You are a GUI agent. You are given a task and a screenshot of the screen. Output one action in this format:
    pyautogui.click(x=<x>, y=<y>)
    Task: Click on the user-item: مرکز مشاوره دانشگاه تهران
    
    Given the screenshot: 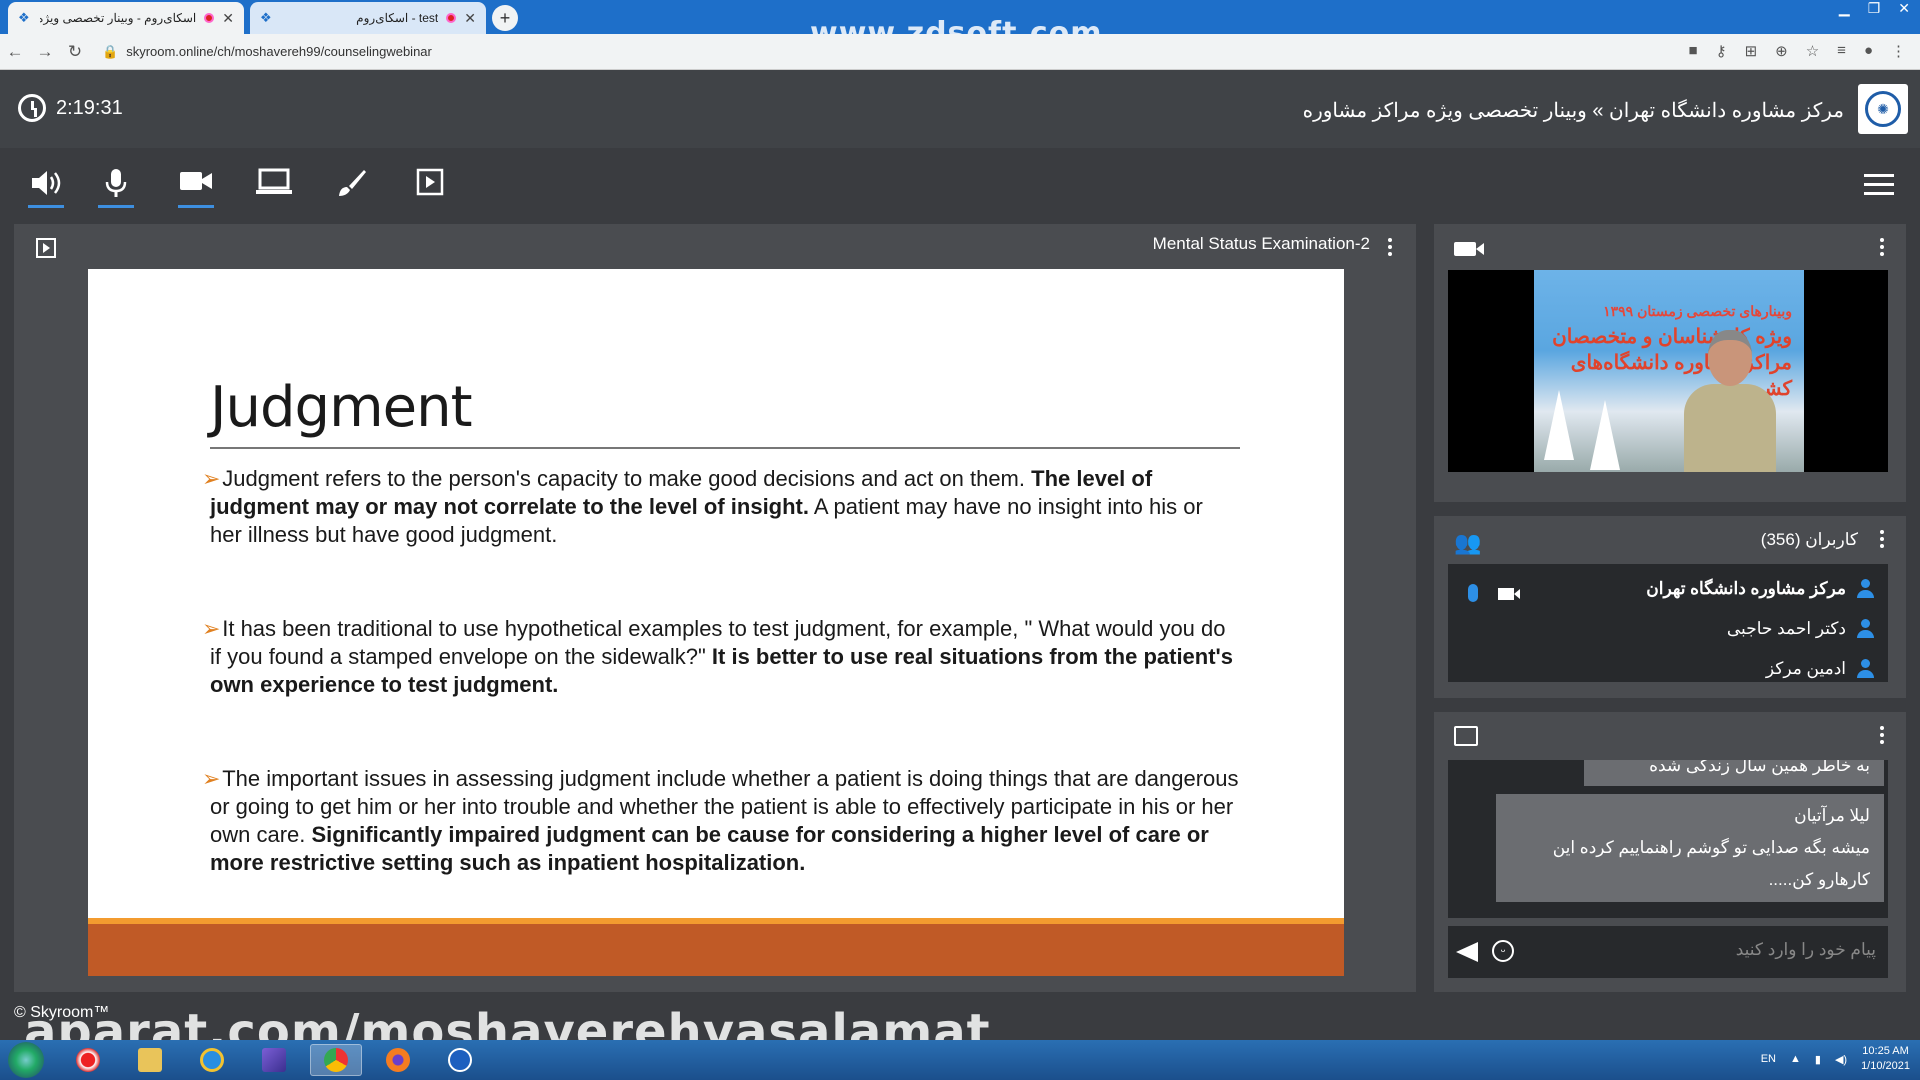 What is the action you would take?
    pyautogui.click(x=1760, y=589)
    